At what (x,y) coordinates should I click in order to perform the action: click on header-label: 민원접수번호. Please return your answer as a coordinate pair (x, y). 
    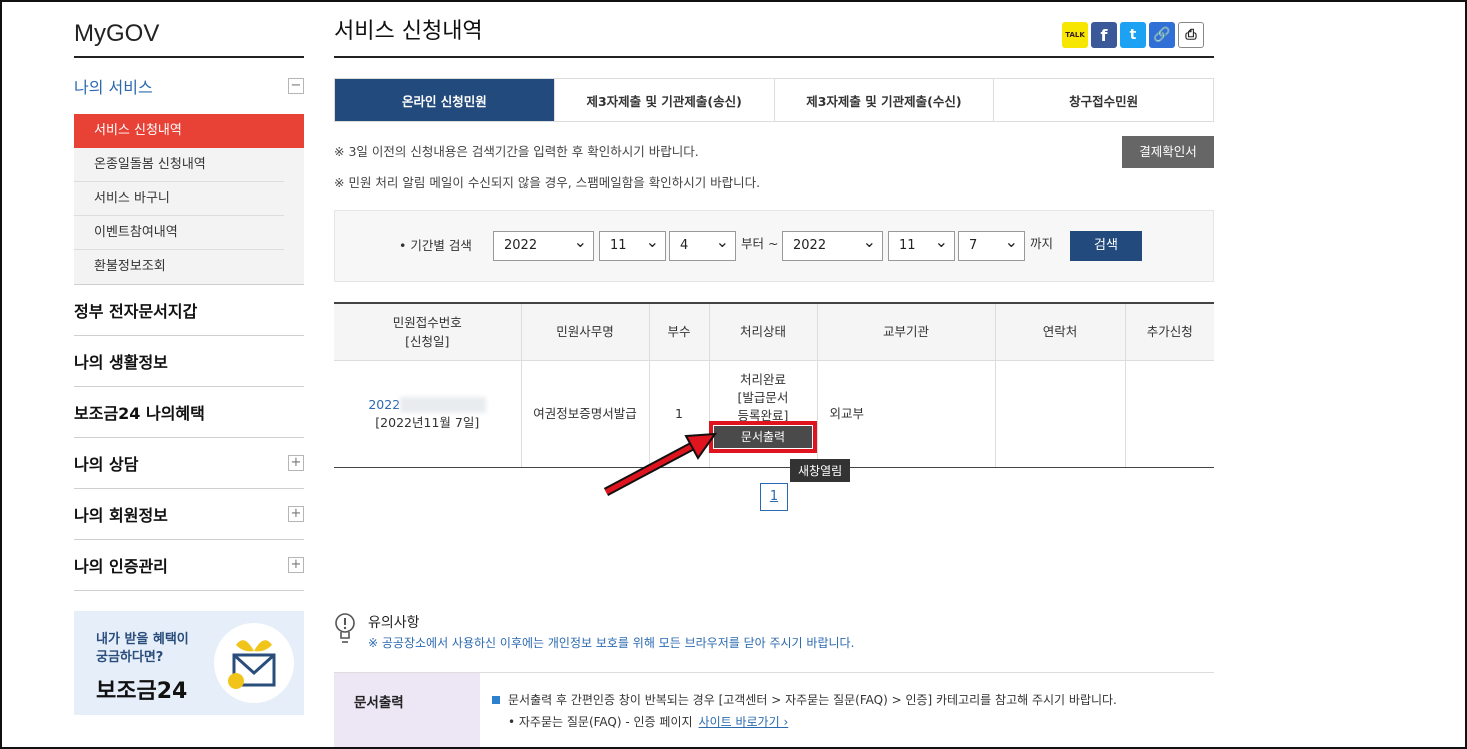
    Looking at the image, I should click on (427, 322).